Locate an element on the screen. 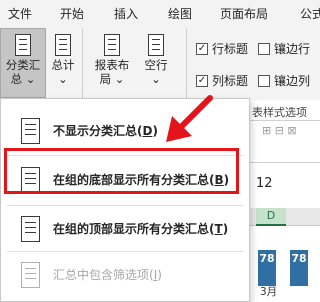 This screenshot has width=320, height=302. report-layout-button: 报表布 局 ⌄ is located at coordinates (112, 60).